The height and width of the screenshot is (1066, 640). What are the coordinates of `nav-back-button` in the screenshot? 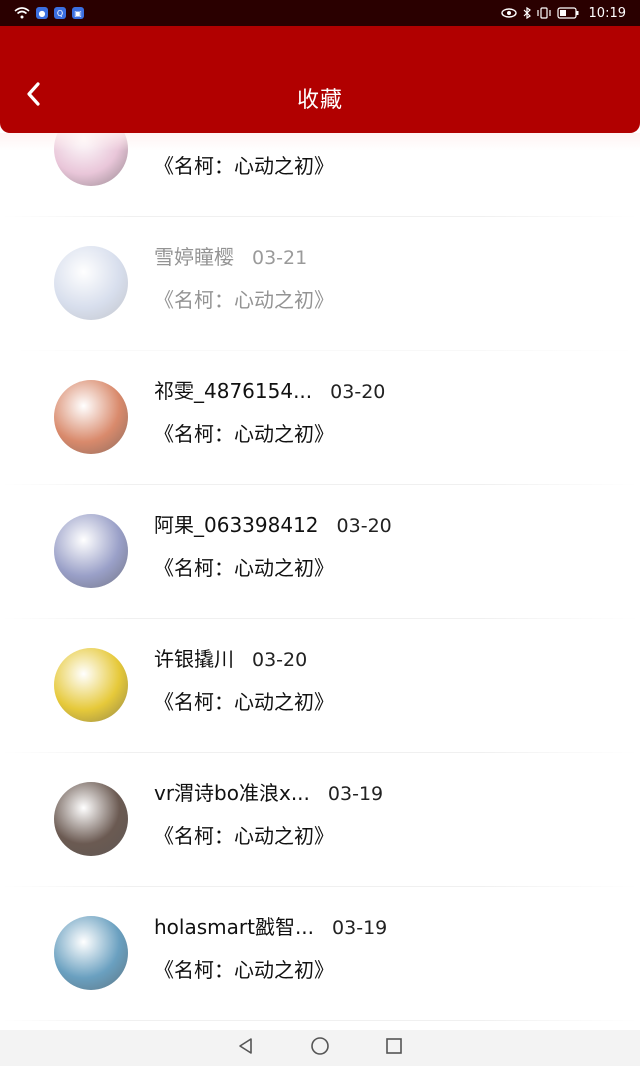 It's located at (246, 1048).